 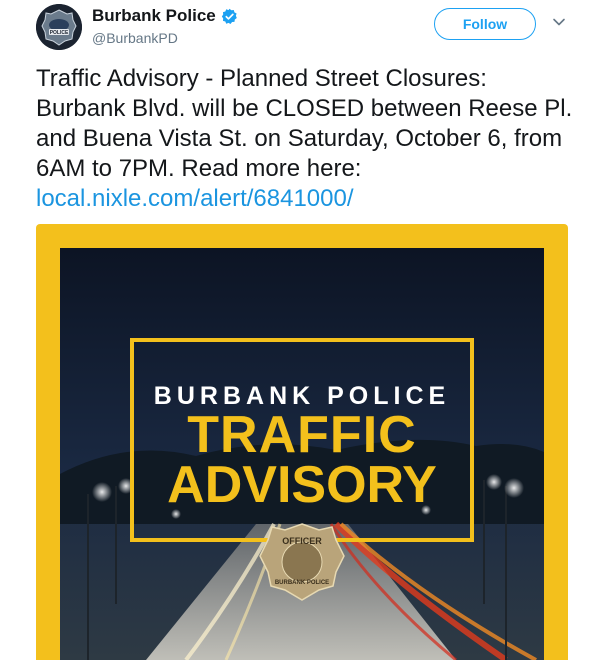 What do you see at coordinates (559, 22) in the screenshot?
I see `chevron-down-icon` at bounding box center [559, 22].